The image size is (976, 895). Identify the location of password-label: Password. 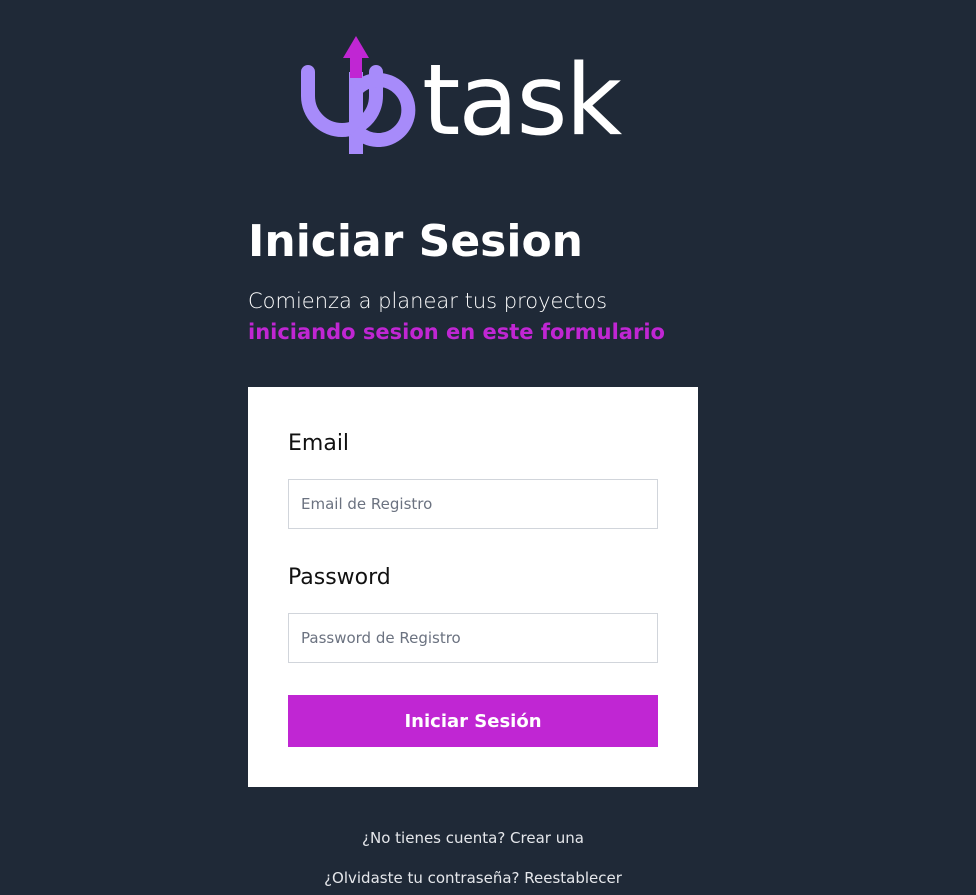
(339, 577).